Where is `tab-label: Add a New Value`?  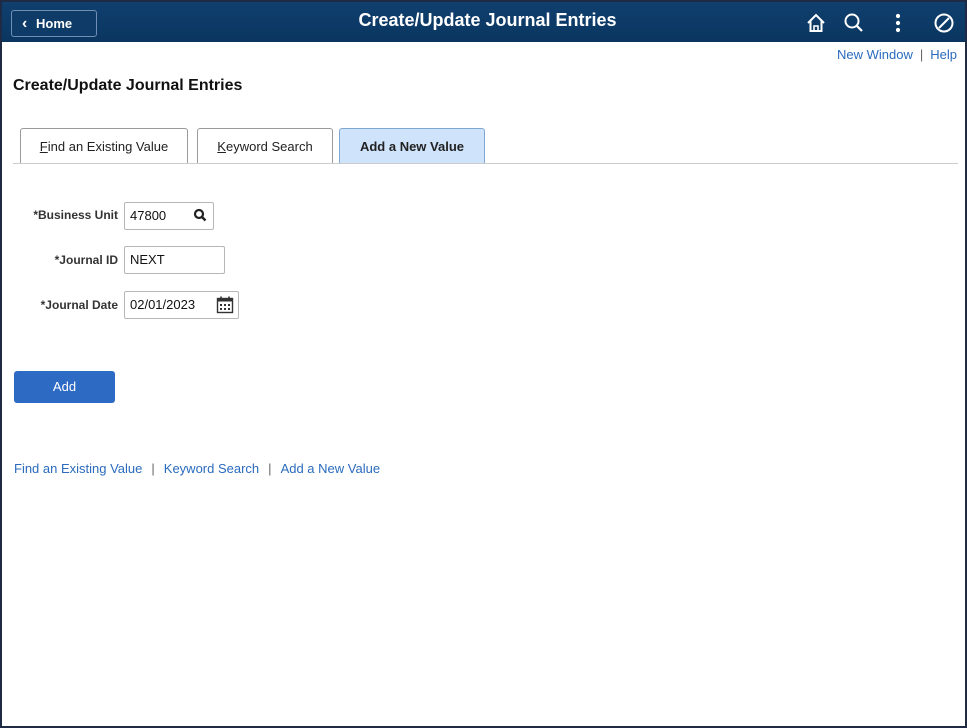 tab-label: Add a New Value is located at coordinates (412, 146).